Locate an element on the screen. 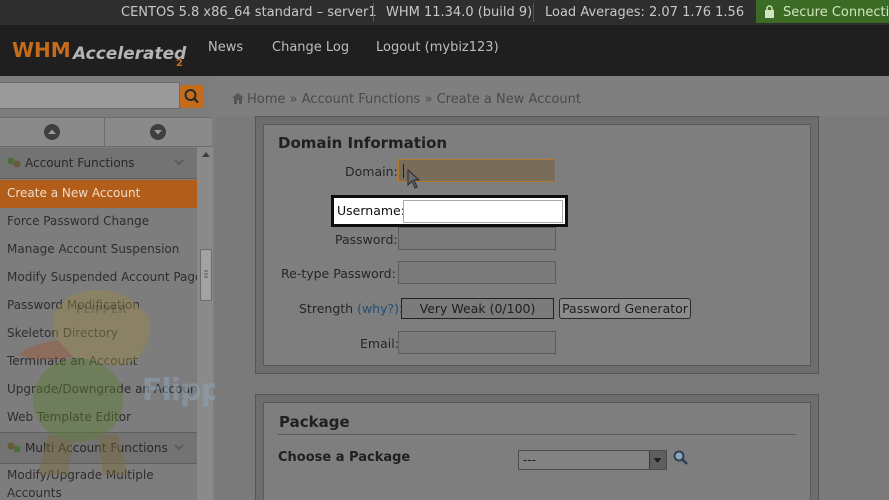 The image size is (889, 500). svg-text: Accelerated is located at coordinates (129, 54).